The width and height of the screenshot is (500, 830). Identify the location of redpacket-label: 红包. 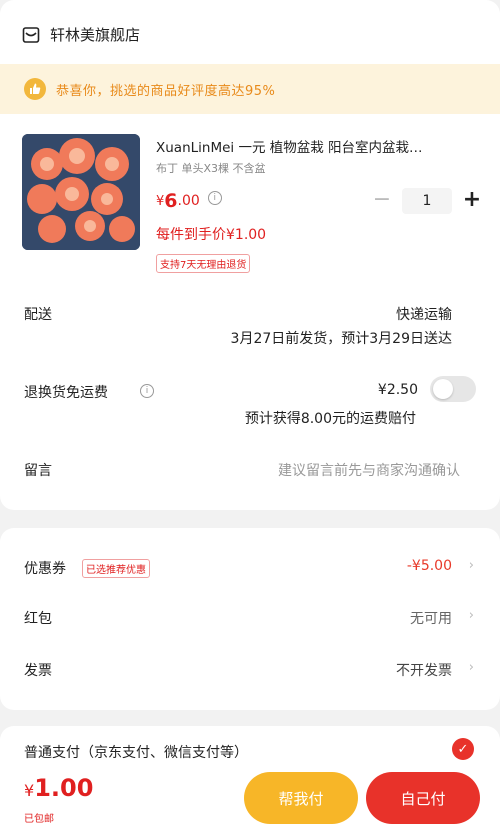
(38, 619).